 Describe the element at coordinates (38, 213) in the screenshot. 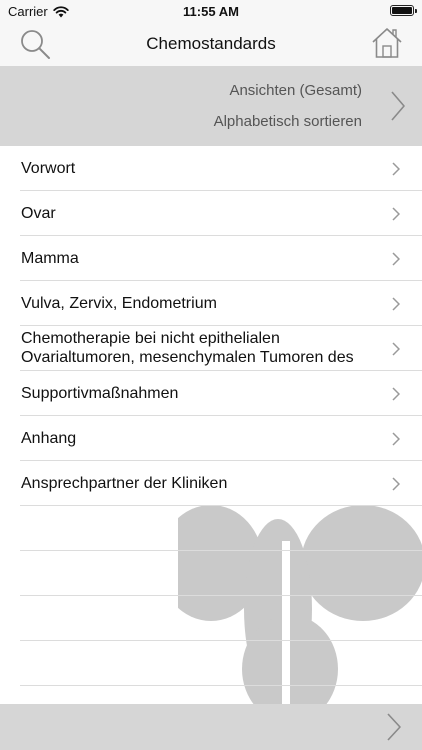

I see `list-item-label: Ovar` at that location.